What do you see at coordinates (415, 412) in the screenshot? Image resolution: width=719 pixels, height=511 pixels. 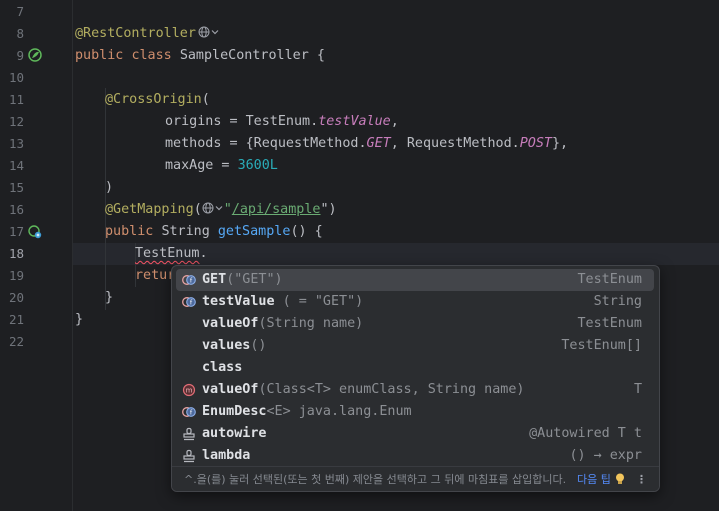 I see `completion-item: f EnumDesc<E> java.lang.Enum` at bounding box center [415, 412].